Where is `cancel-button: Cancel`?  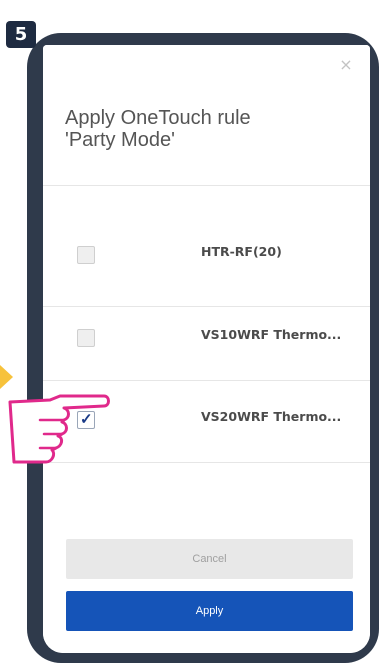 cancel-button: Cancel is located at coordinates (209, 559).